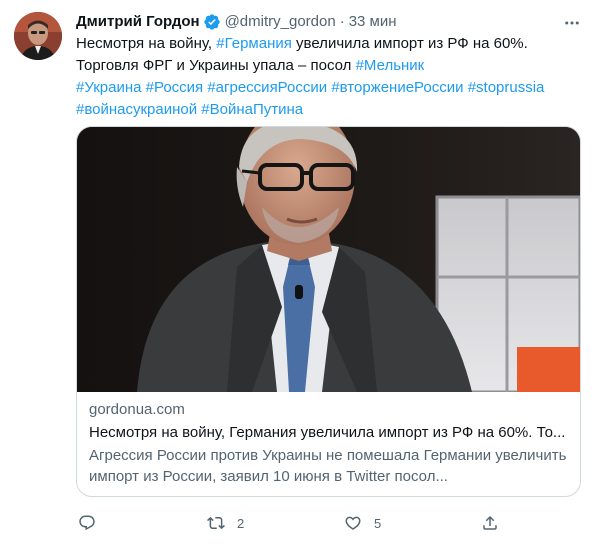 The height and width of the screenshot is (544, 598). What do you see at coordinates (328, 110) in the screenshot?
I see `tweet-text-line-4: #войнасукраиной #ВойнаПутина` at bounding box center [328, 110].